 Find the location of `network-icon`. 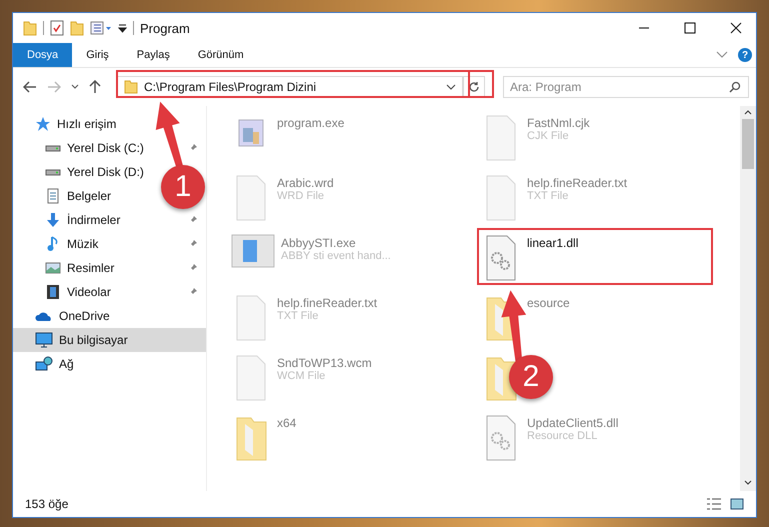

network-icon is located at coordinates (44, 364).